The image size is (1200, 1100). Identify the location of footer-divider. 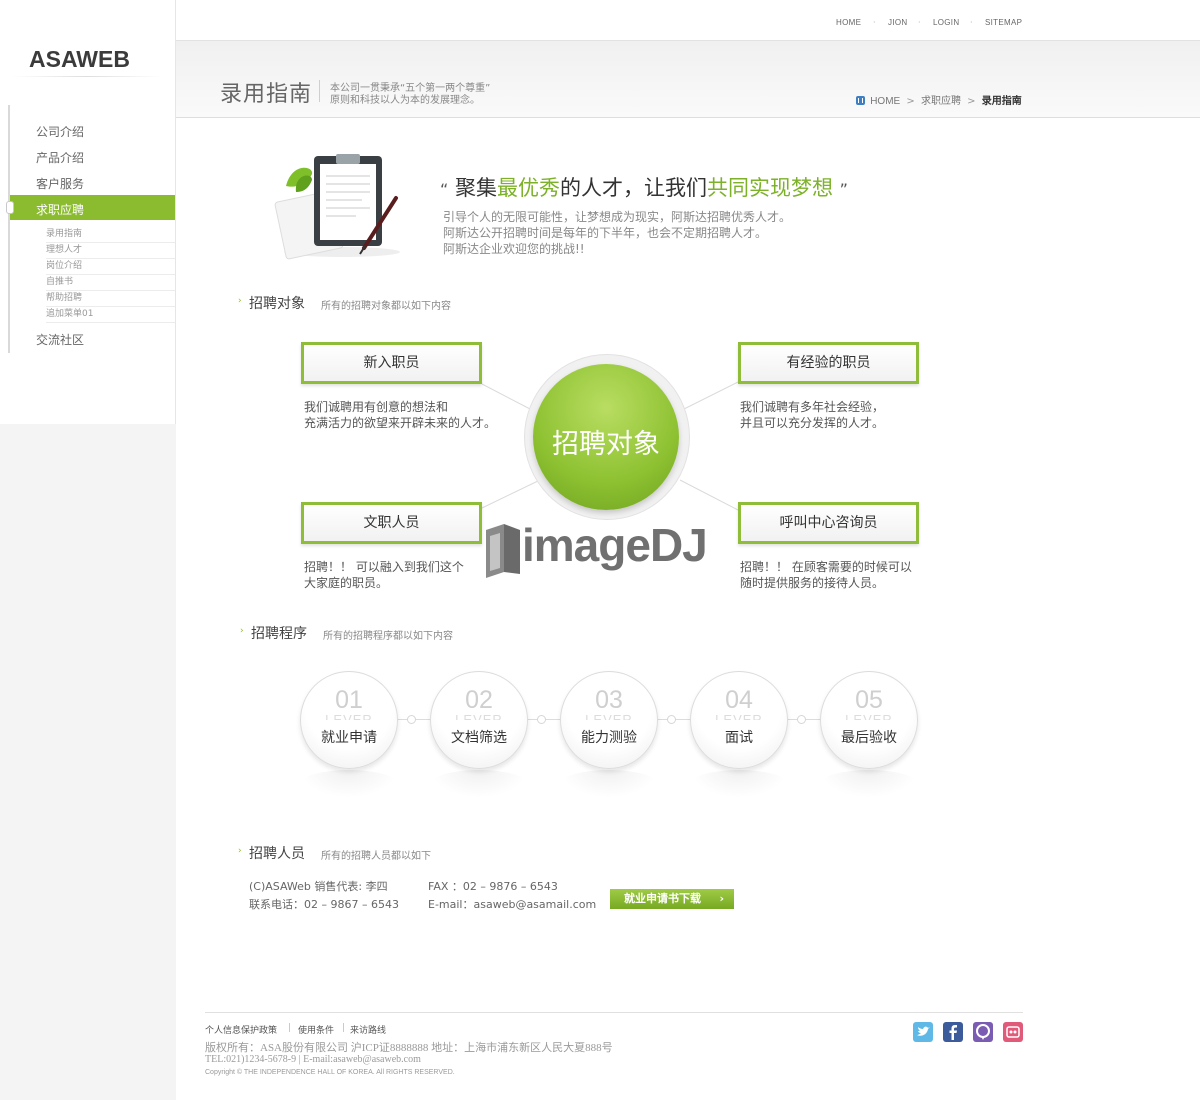
(614, 1012).